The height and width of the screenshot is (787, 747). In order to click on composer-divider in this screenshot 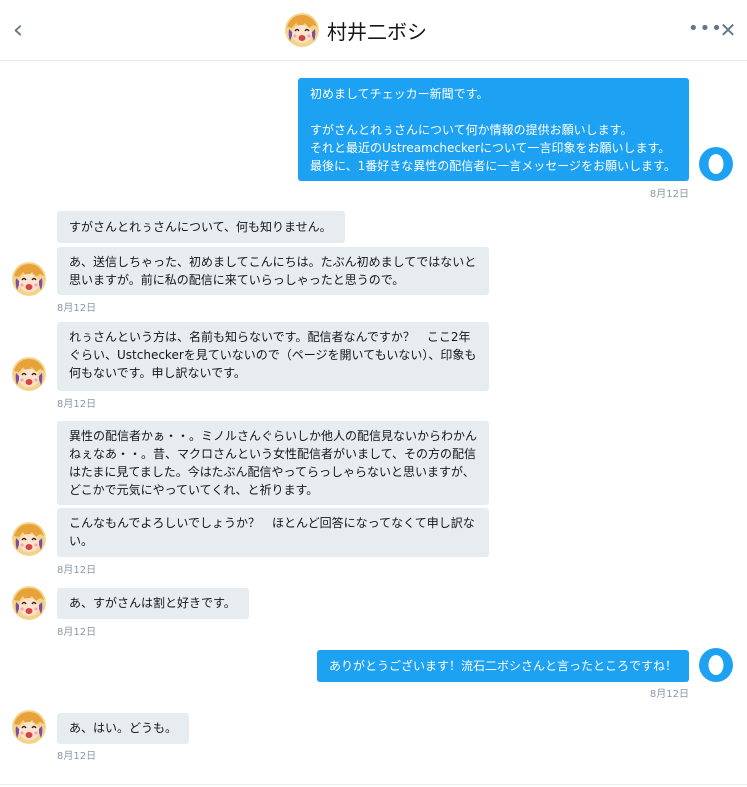, I will do `click(373, 784)`.